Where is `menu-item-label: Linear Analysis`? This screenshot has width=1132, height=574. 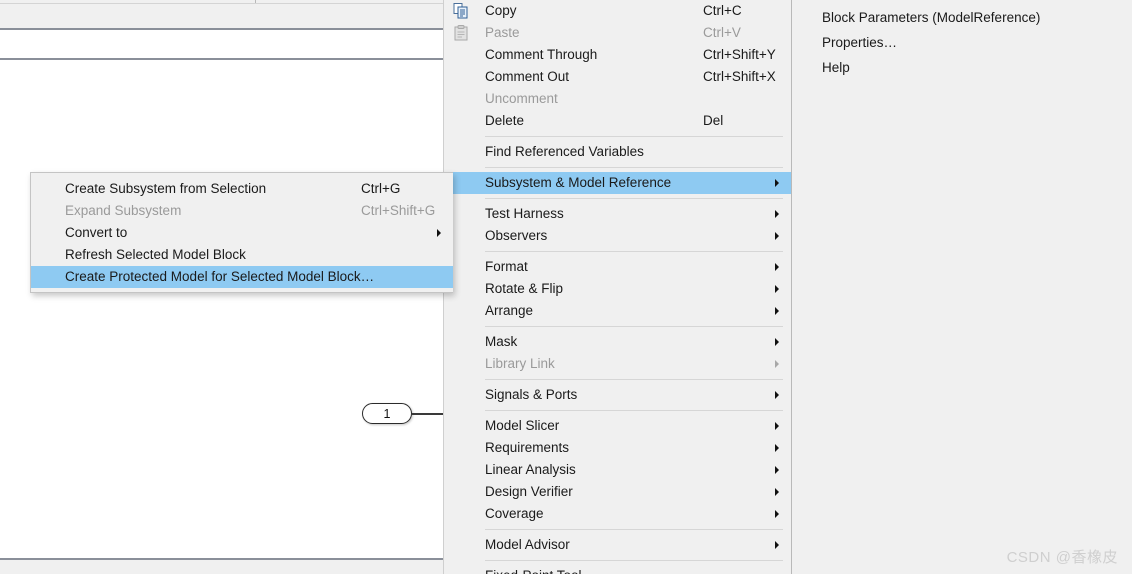
menu-item-label: Linear Analysis is located at coordinates (530, 469).